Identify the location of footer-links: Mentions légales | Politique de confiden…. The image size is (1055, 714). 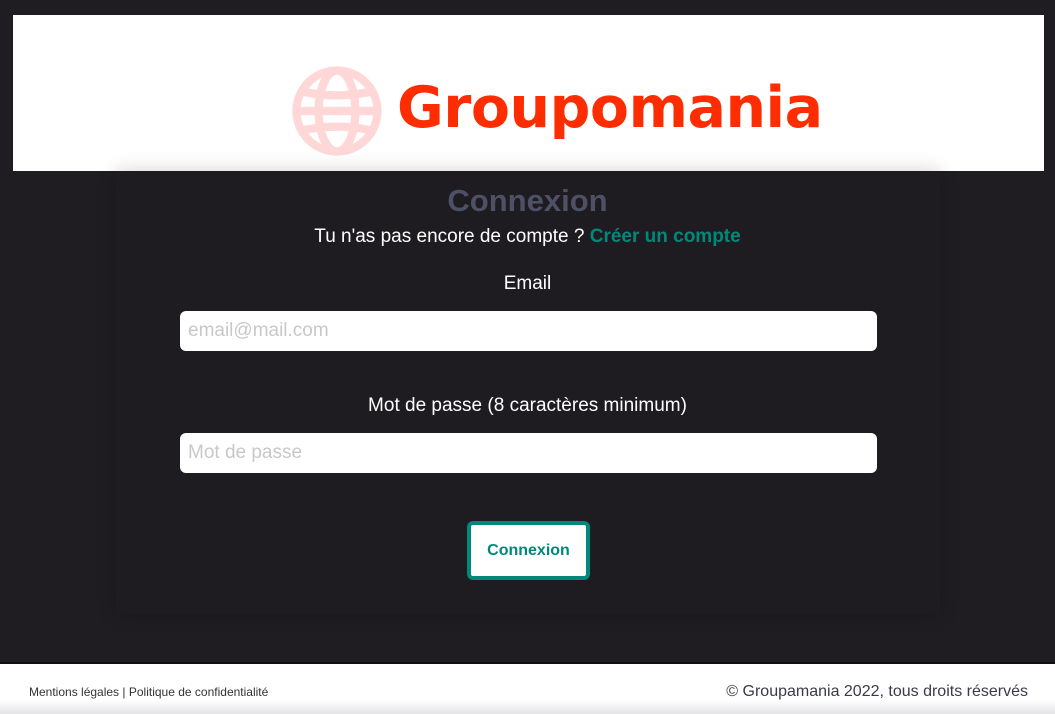
(148, 692).